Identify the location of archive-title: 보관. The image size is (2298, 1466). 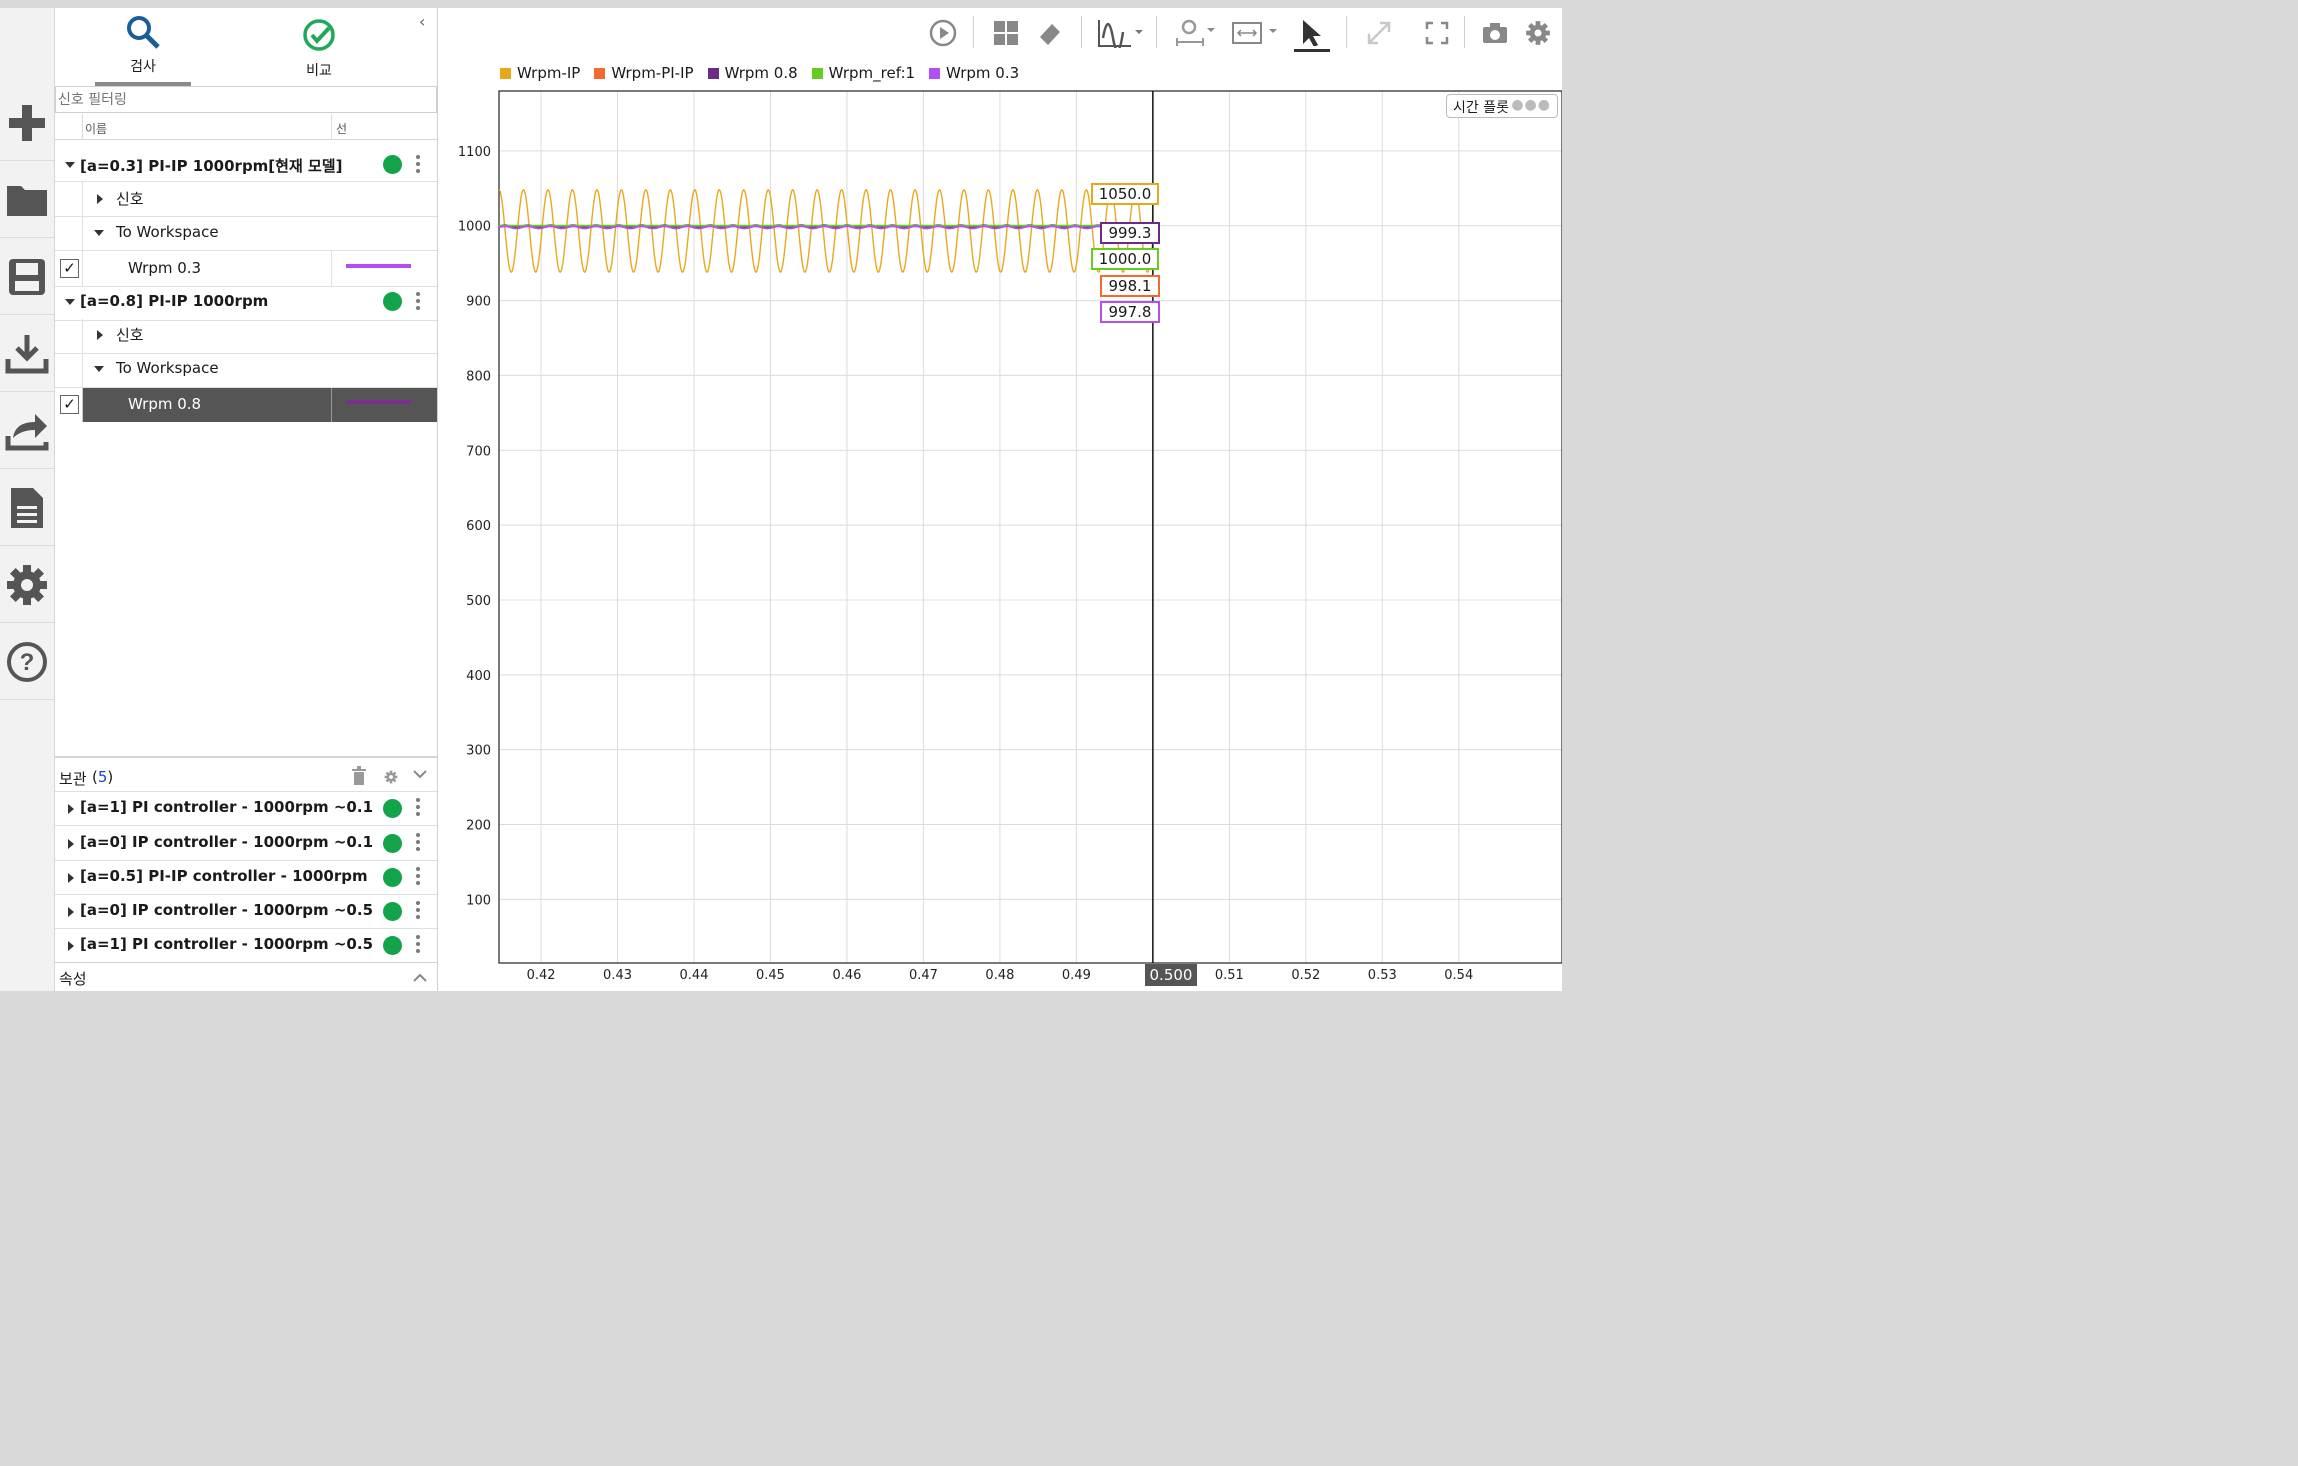
(73, 779).